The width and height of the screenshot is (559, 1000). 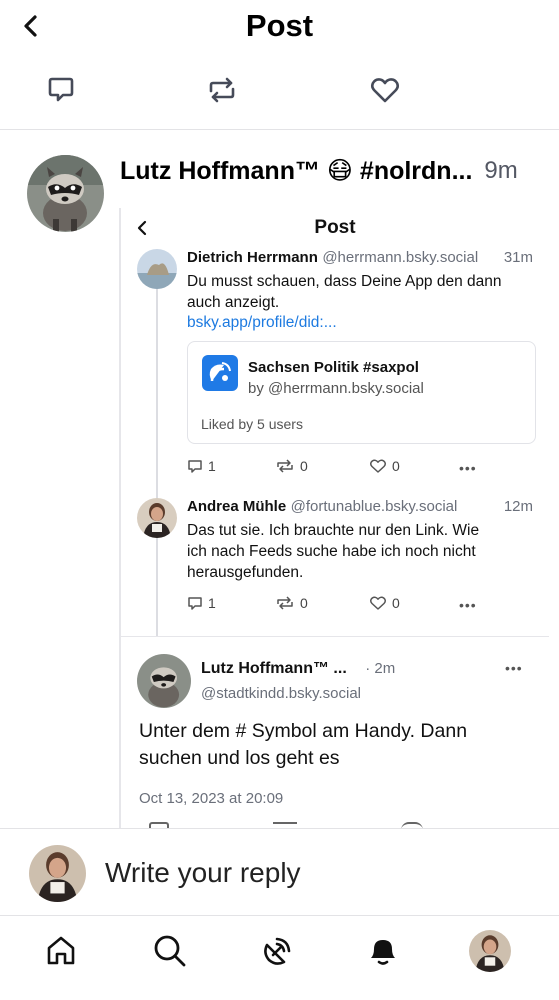 I want to click on focus-handle: @stadtkindd.bsky.social, so click(x=281, y=693).